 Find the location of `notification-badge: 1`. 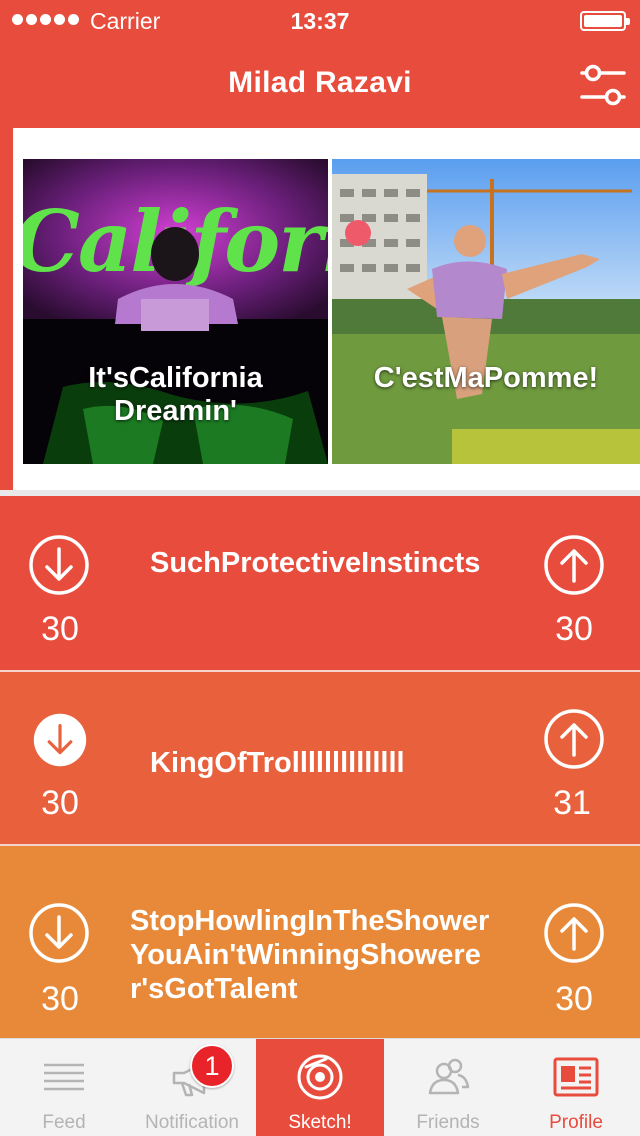

notification-badge: 1 is located at coordinates (212, 1066).